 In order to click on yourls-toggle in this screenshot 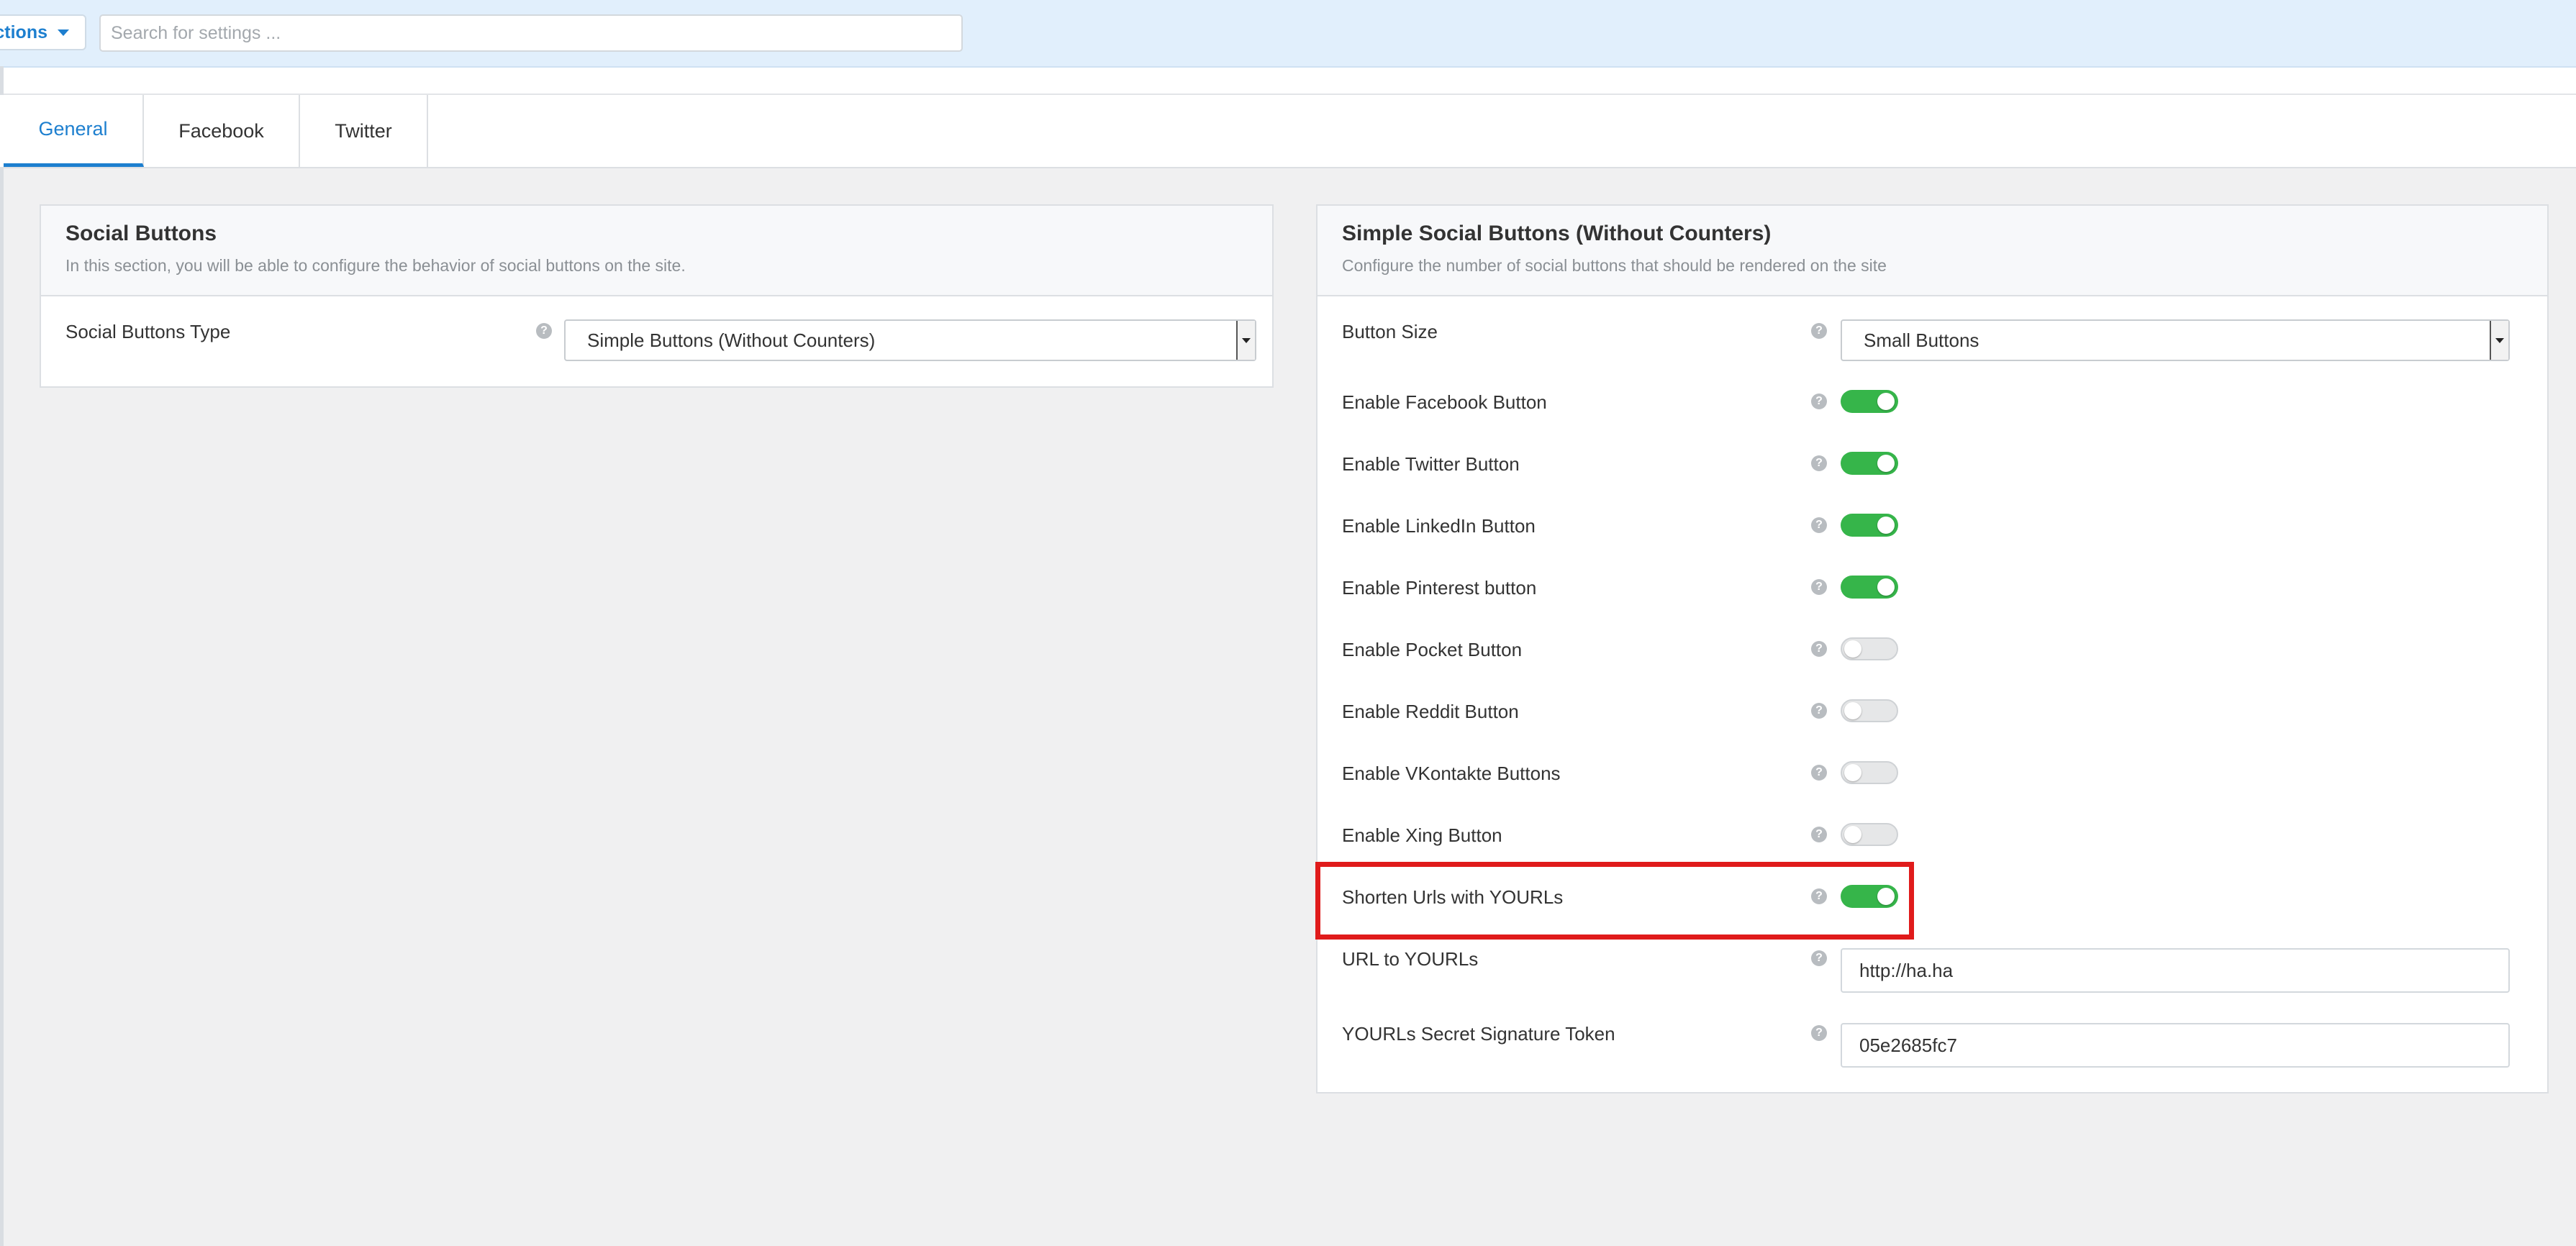, I will do `click(1869, 897)`.